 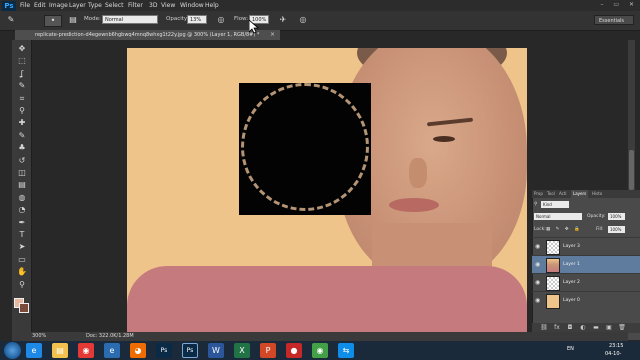 What do you see at coordinates (153, 6) in the screenshot?
I see `menu-3d: 3D` at bounding box center [153, 6].